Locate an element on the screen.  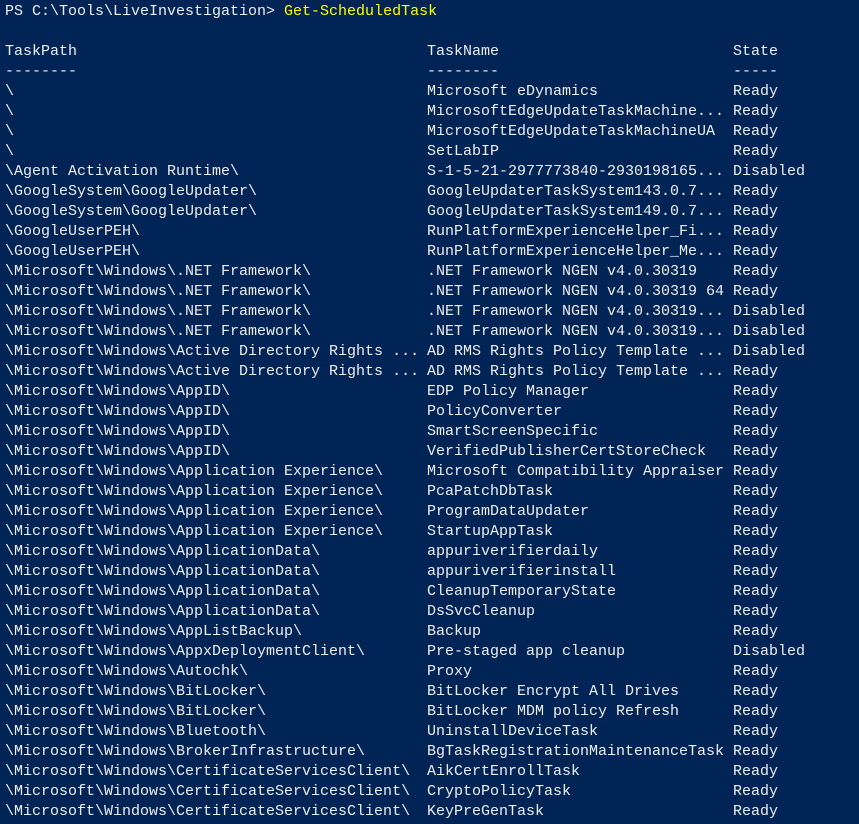
cell-taskname: BitLocker Encrypt All Drives is located at coordinates (553, 691).